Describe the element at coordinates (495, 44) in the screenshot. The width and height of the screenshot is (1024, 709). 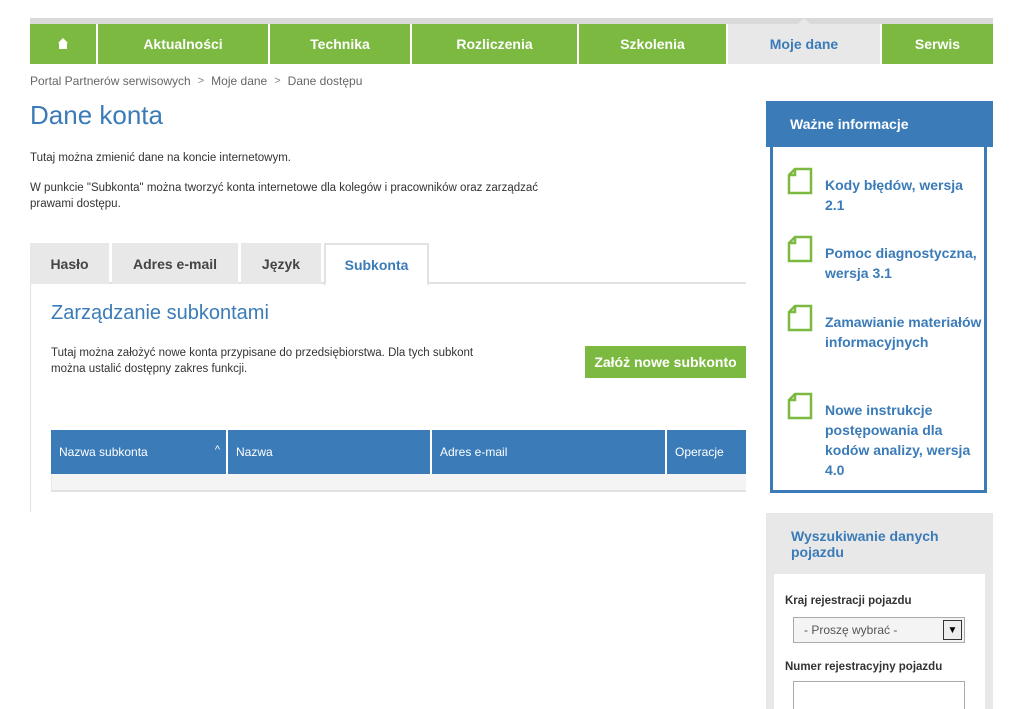
I see `nav-item-rozliczenia: Rozliczenia` at that location.